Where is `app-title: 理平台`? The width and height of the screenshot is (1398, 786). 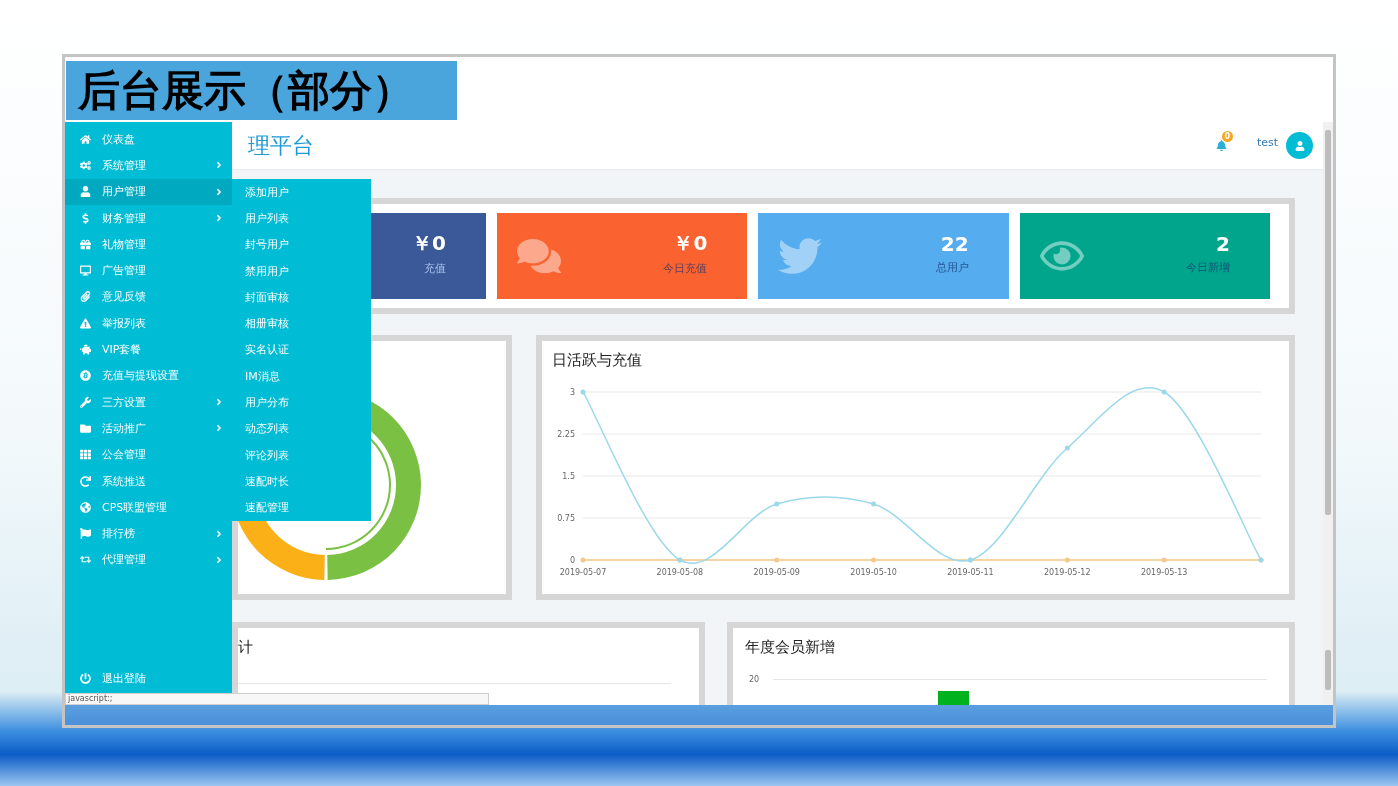
app-title: 理平台 is located at coordinates (281, 145).